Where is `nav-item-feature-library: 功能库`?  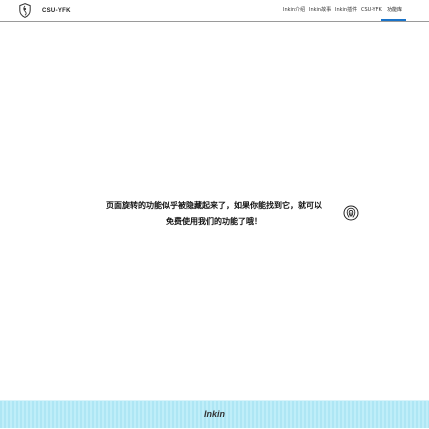
nav-item-feature-library: 功能库 is located at coordinates (394, 10).